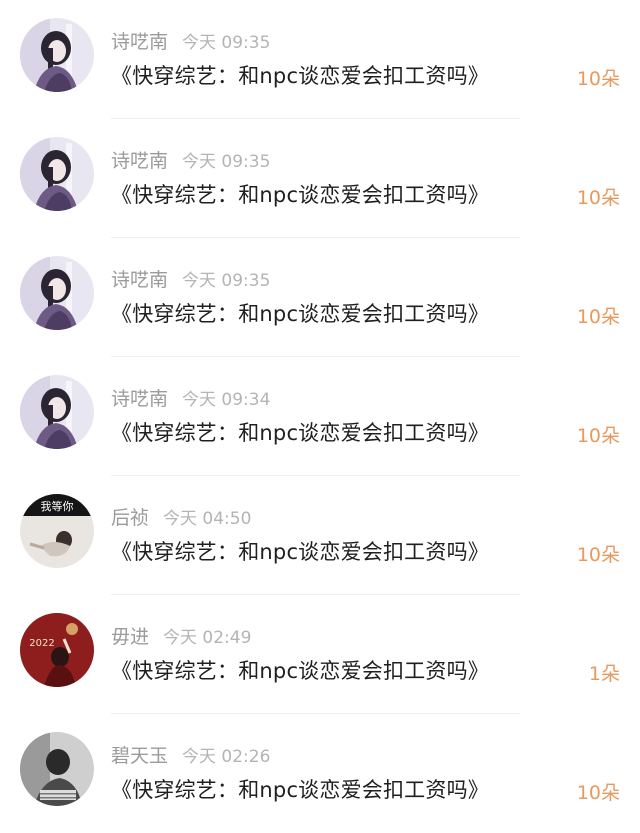 This screenshot has width=640, height=833. What do you see at coordinates (320, 654) in the screenshot?
I see `list-item: 2022 毋进 今天 02:49 《快穿综艺：和npc谈恋爱会扣工资吗》 1朵` at bounding box center [320, 654].